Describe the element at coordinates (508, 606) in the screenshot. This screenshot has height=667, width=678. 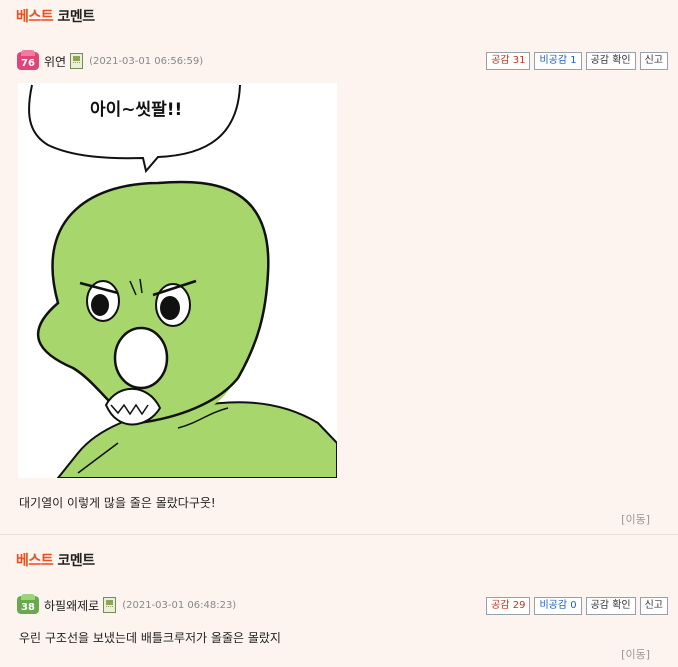
I see `like-button: 공감 29` at that location.